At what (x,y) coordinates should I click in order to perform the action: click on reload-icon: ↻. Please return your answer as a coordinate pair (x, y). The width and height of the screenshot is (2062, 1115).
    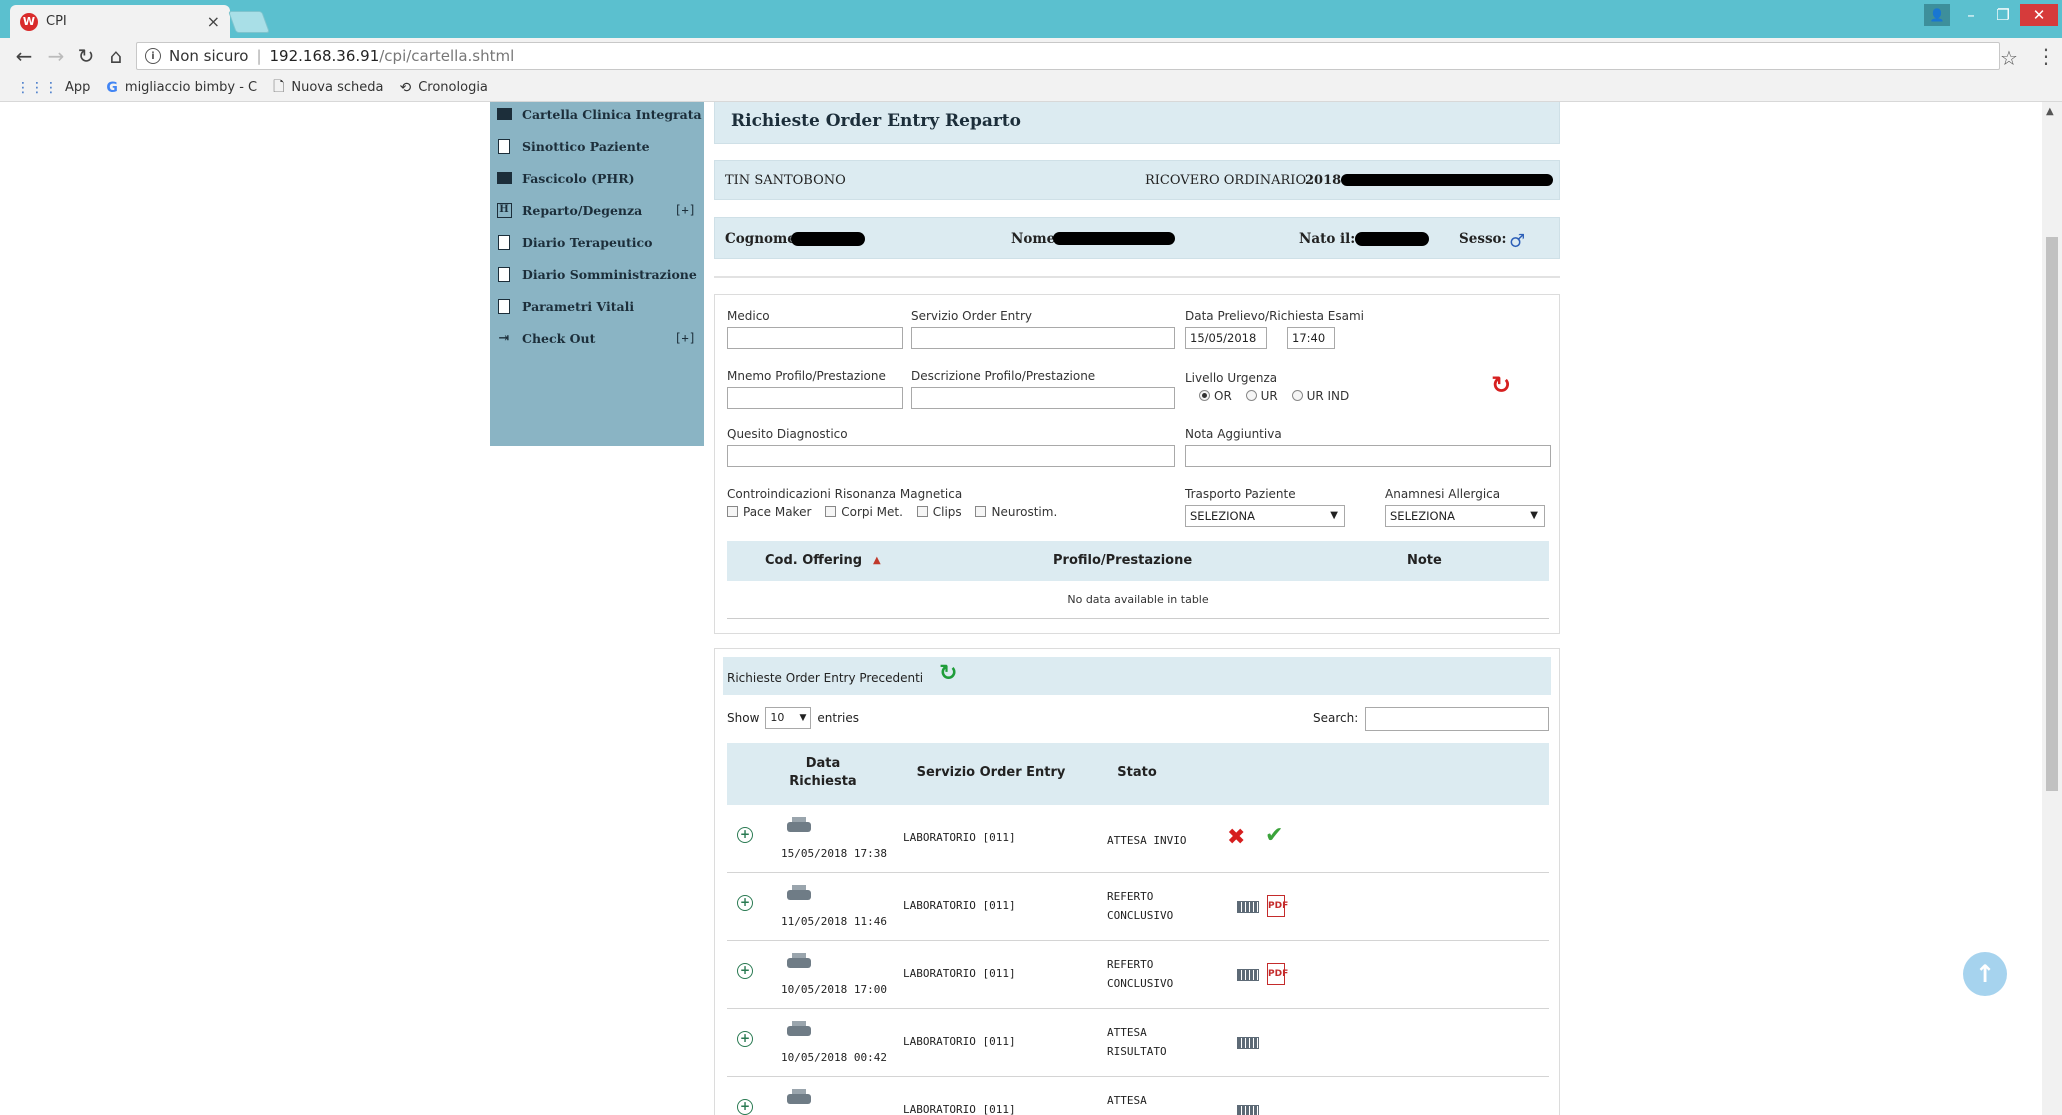
    Looking at the image, I should click on (86, 56).